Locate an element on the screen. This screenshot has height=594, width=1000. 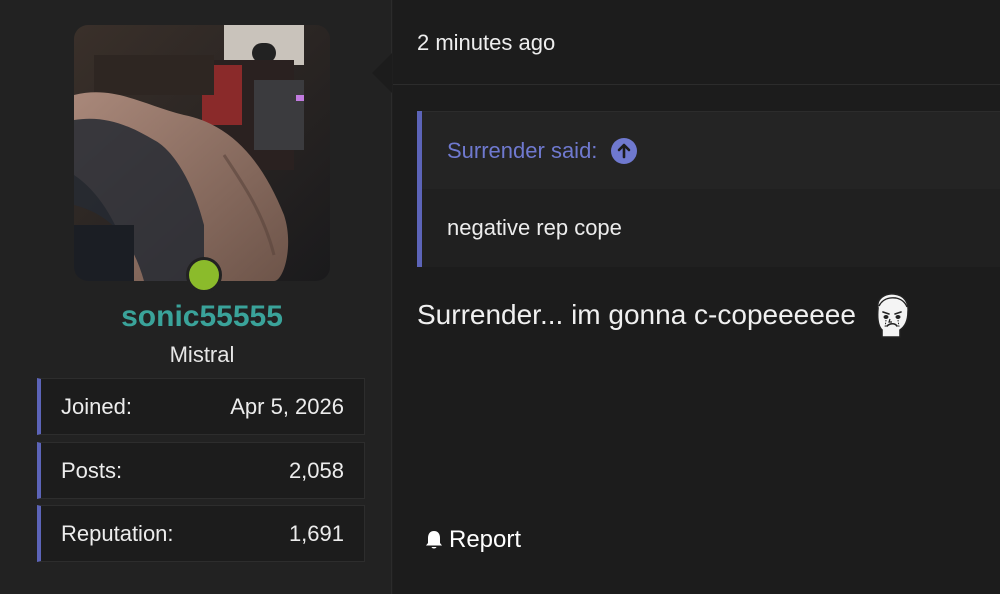
quote-text: negative rep cope is located at coordinates (711, 228).